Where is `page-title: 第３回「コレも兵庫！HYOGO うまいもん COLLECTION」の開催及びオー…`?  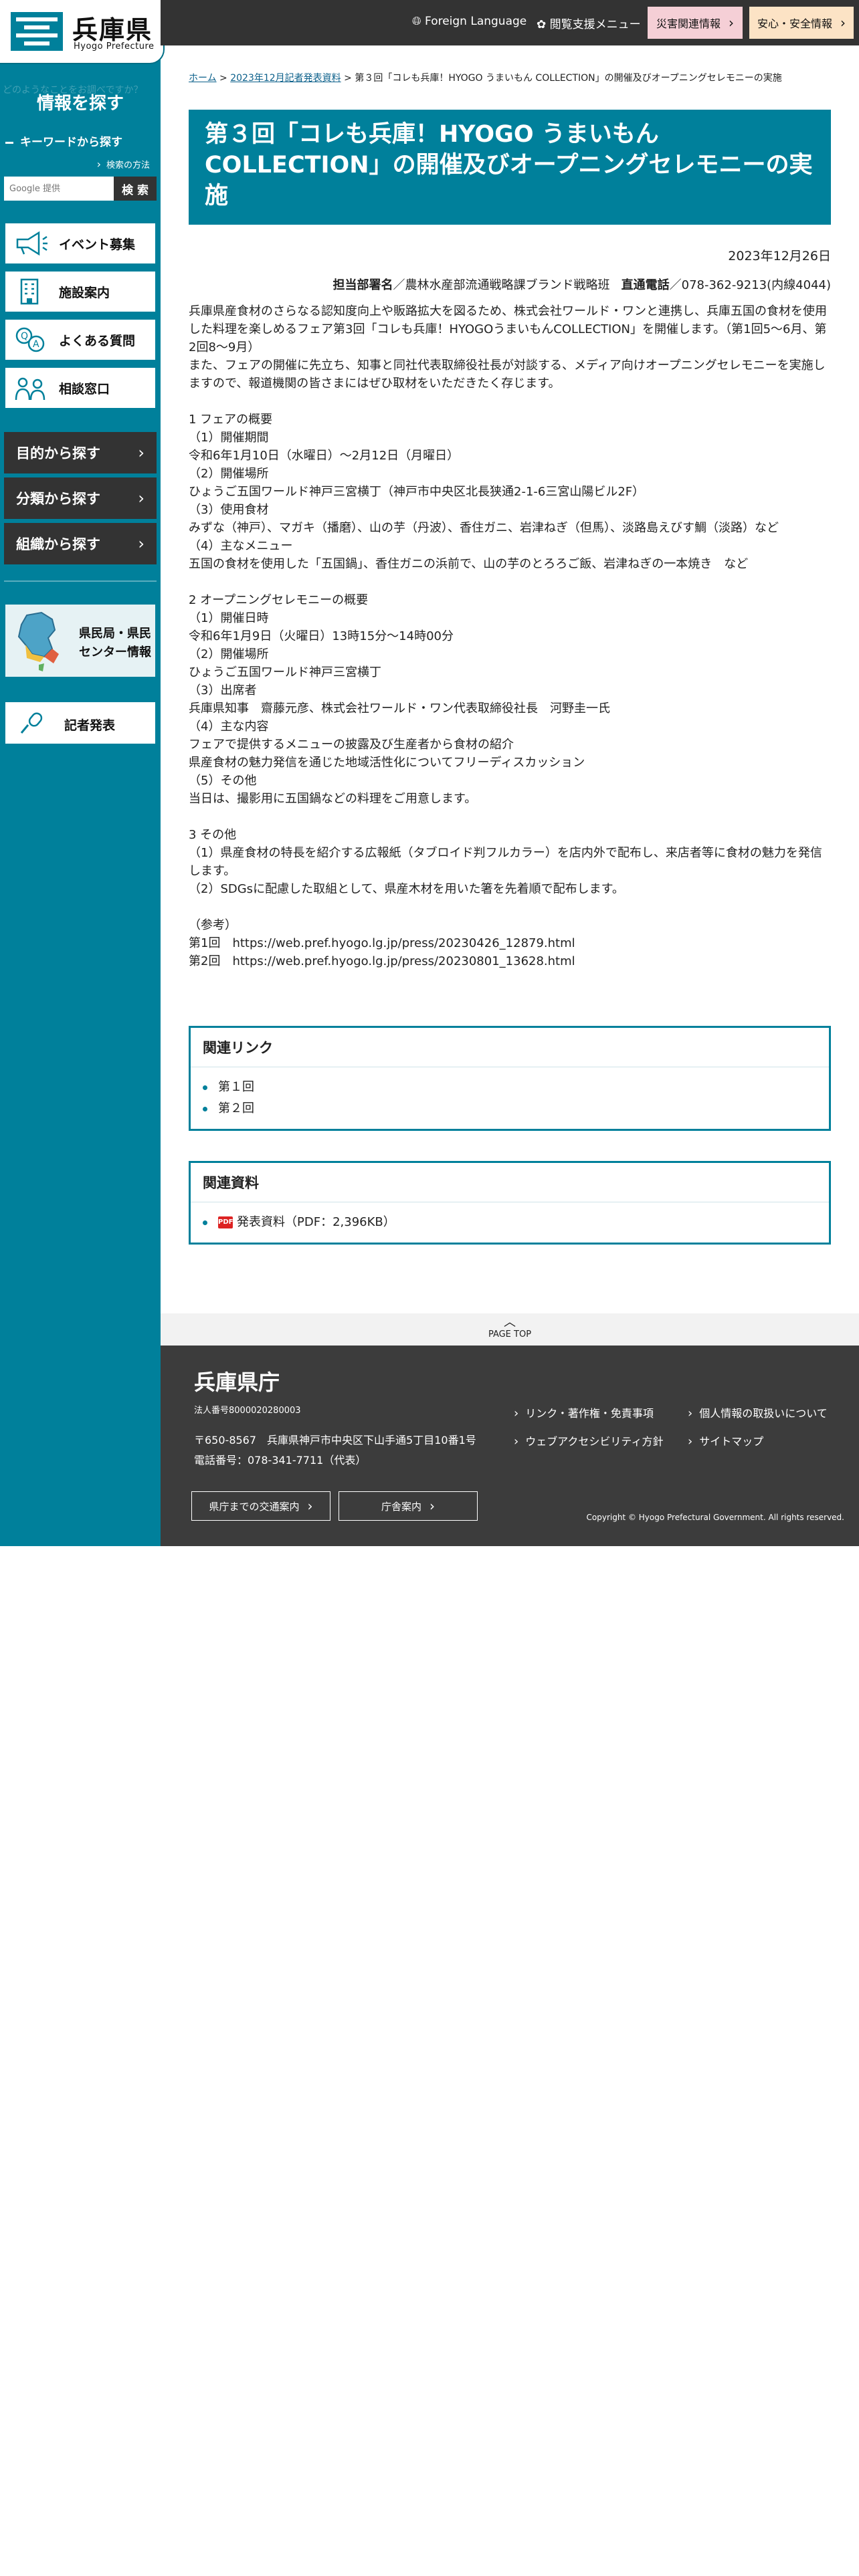 page-title: 第３回「コレも兵庫！HYOGO うまいもん COLLECTION」の開催及びオー… is located at coordinates (510, 167).